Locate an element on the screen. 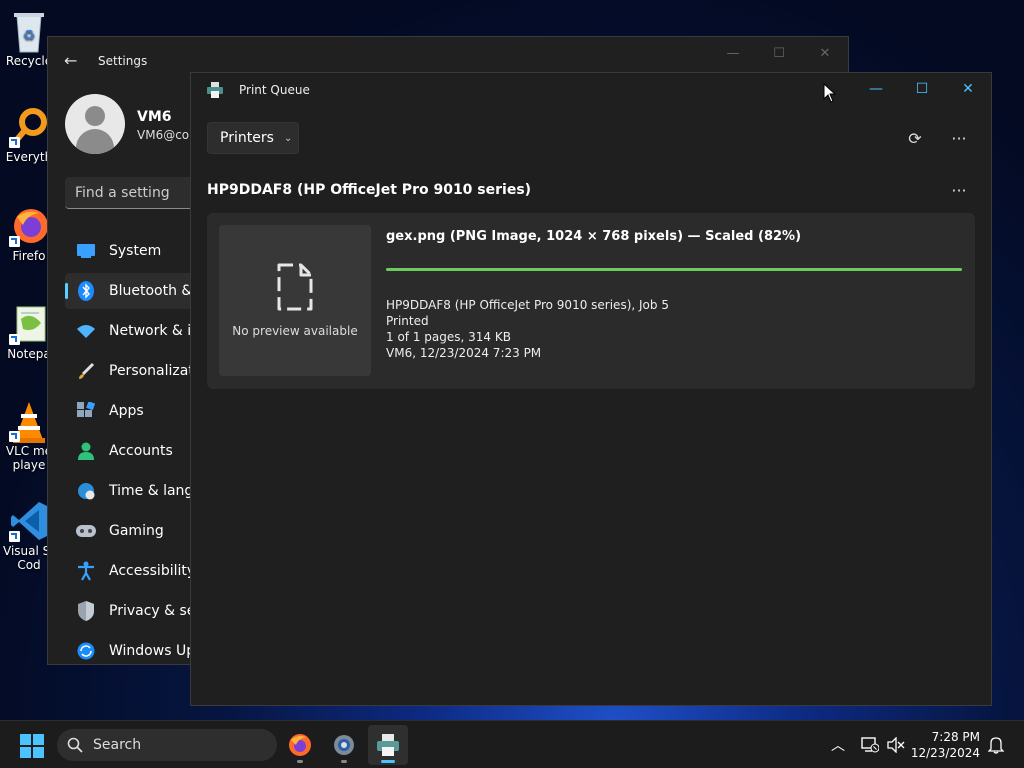 The width and height of the screenshot is (1024, 768). gear-icon is located at coordinates (344, 745).